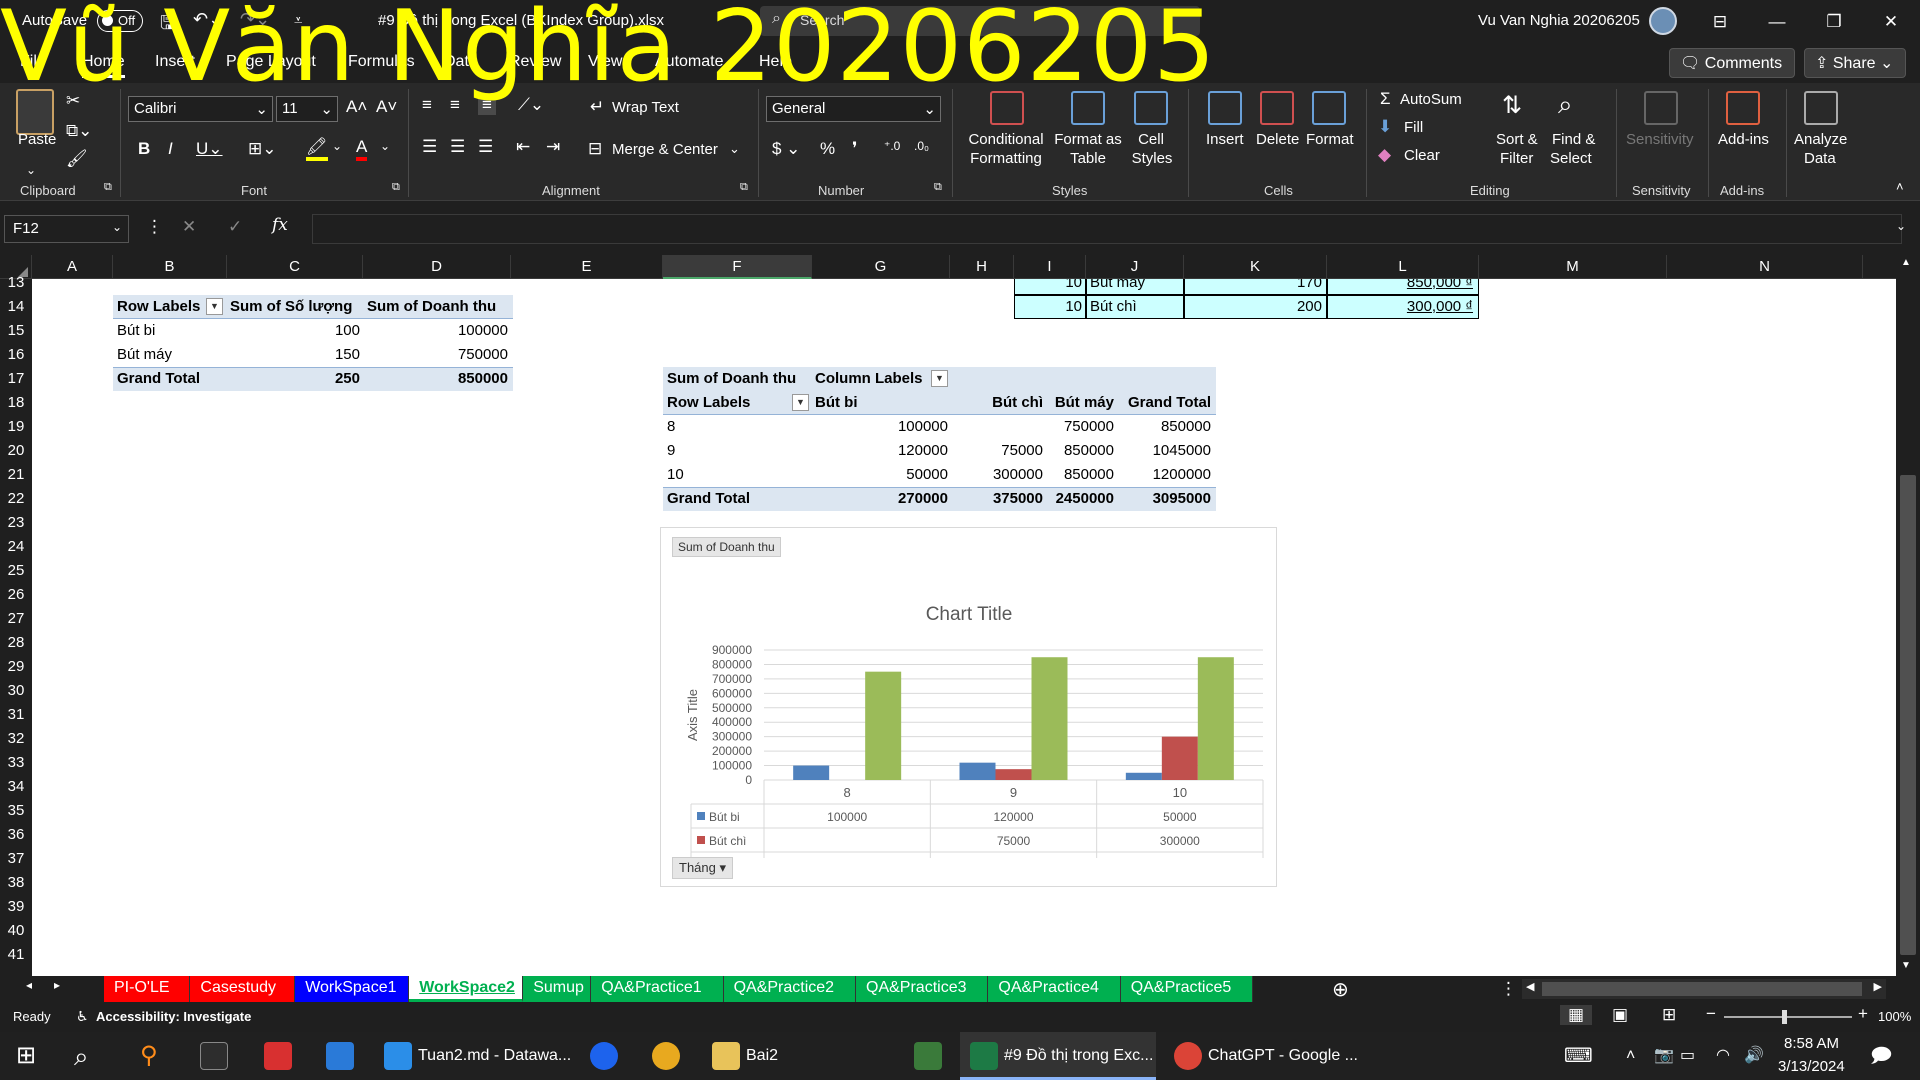  What do you see at coordinates (29, 985) in the screenshot?
I see `prev-sheet-icon: ◂` at bounding box center [29, 985].